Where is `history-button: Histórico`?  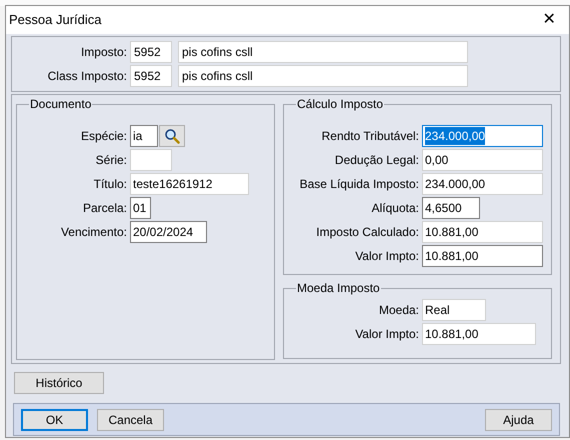 history-button: Histórico is located at coordinates (59, 383).